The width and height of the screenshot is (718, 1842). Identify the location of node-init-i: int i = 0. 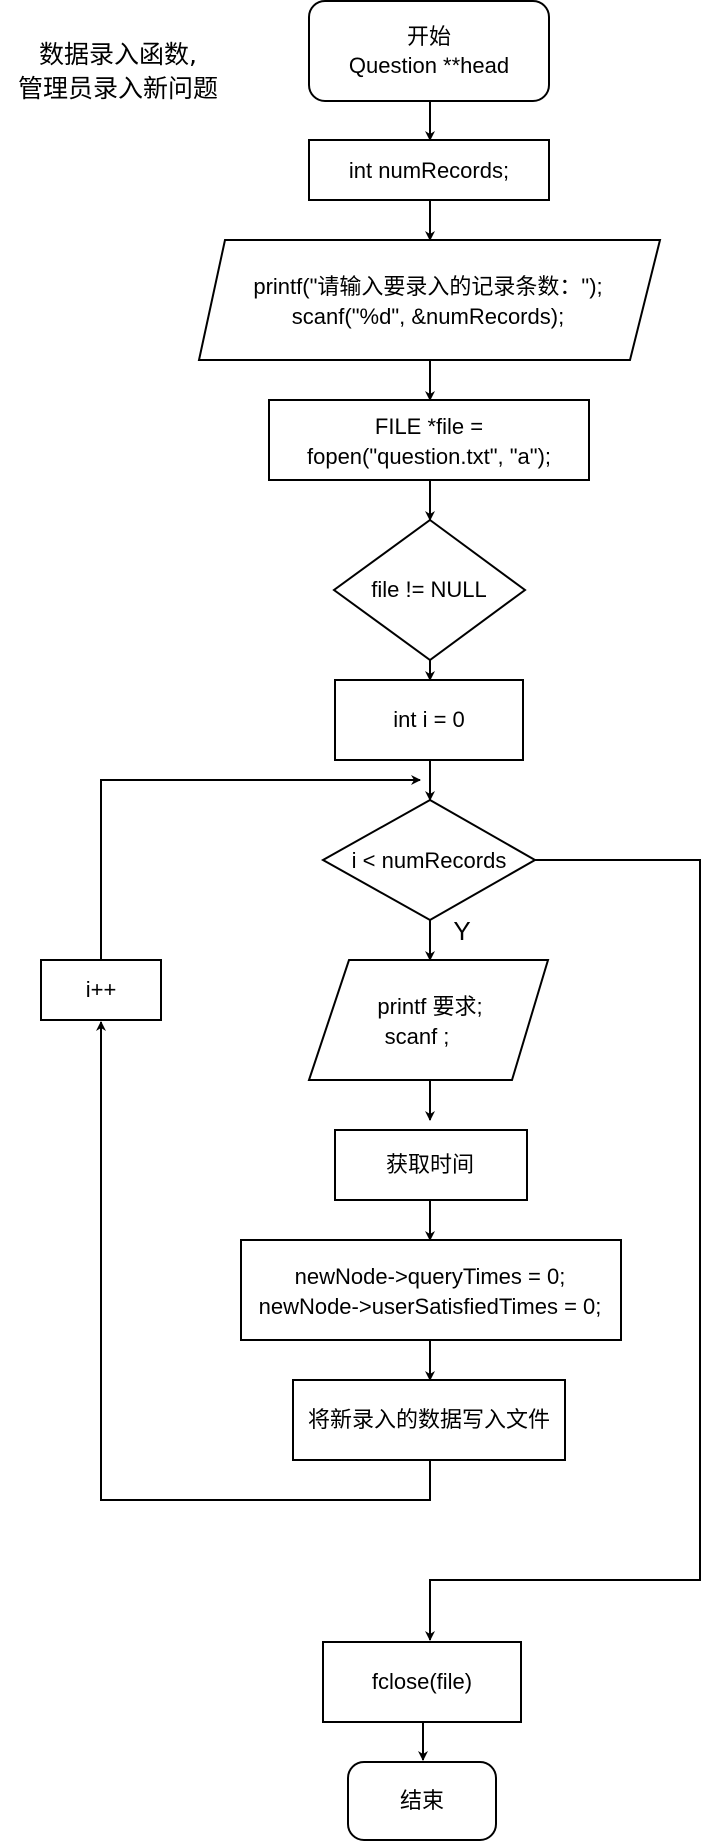
(429, 720).